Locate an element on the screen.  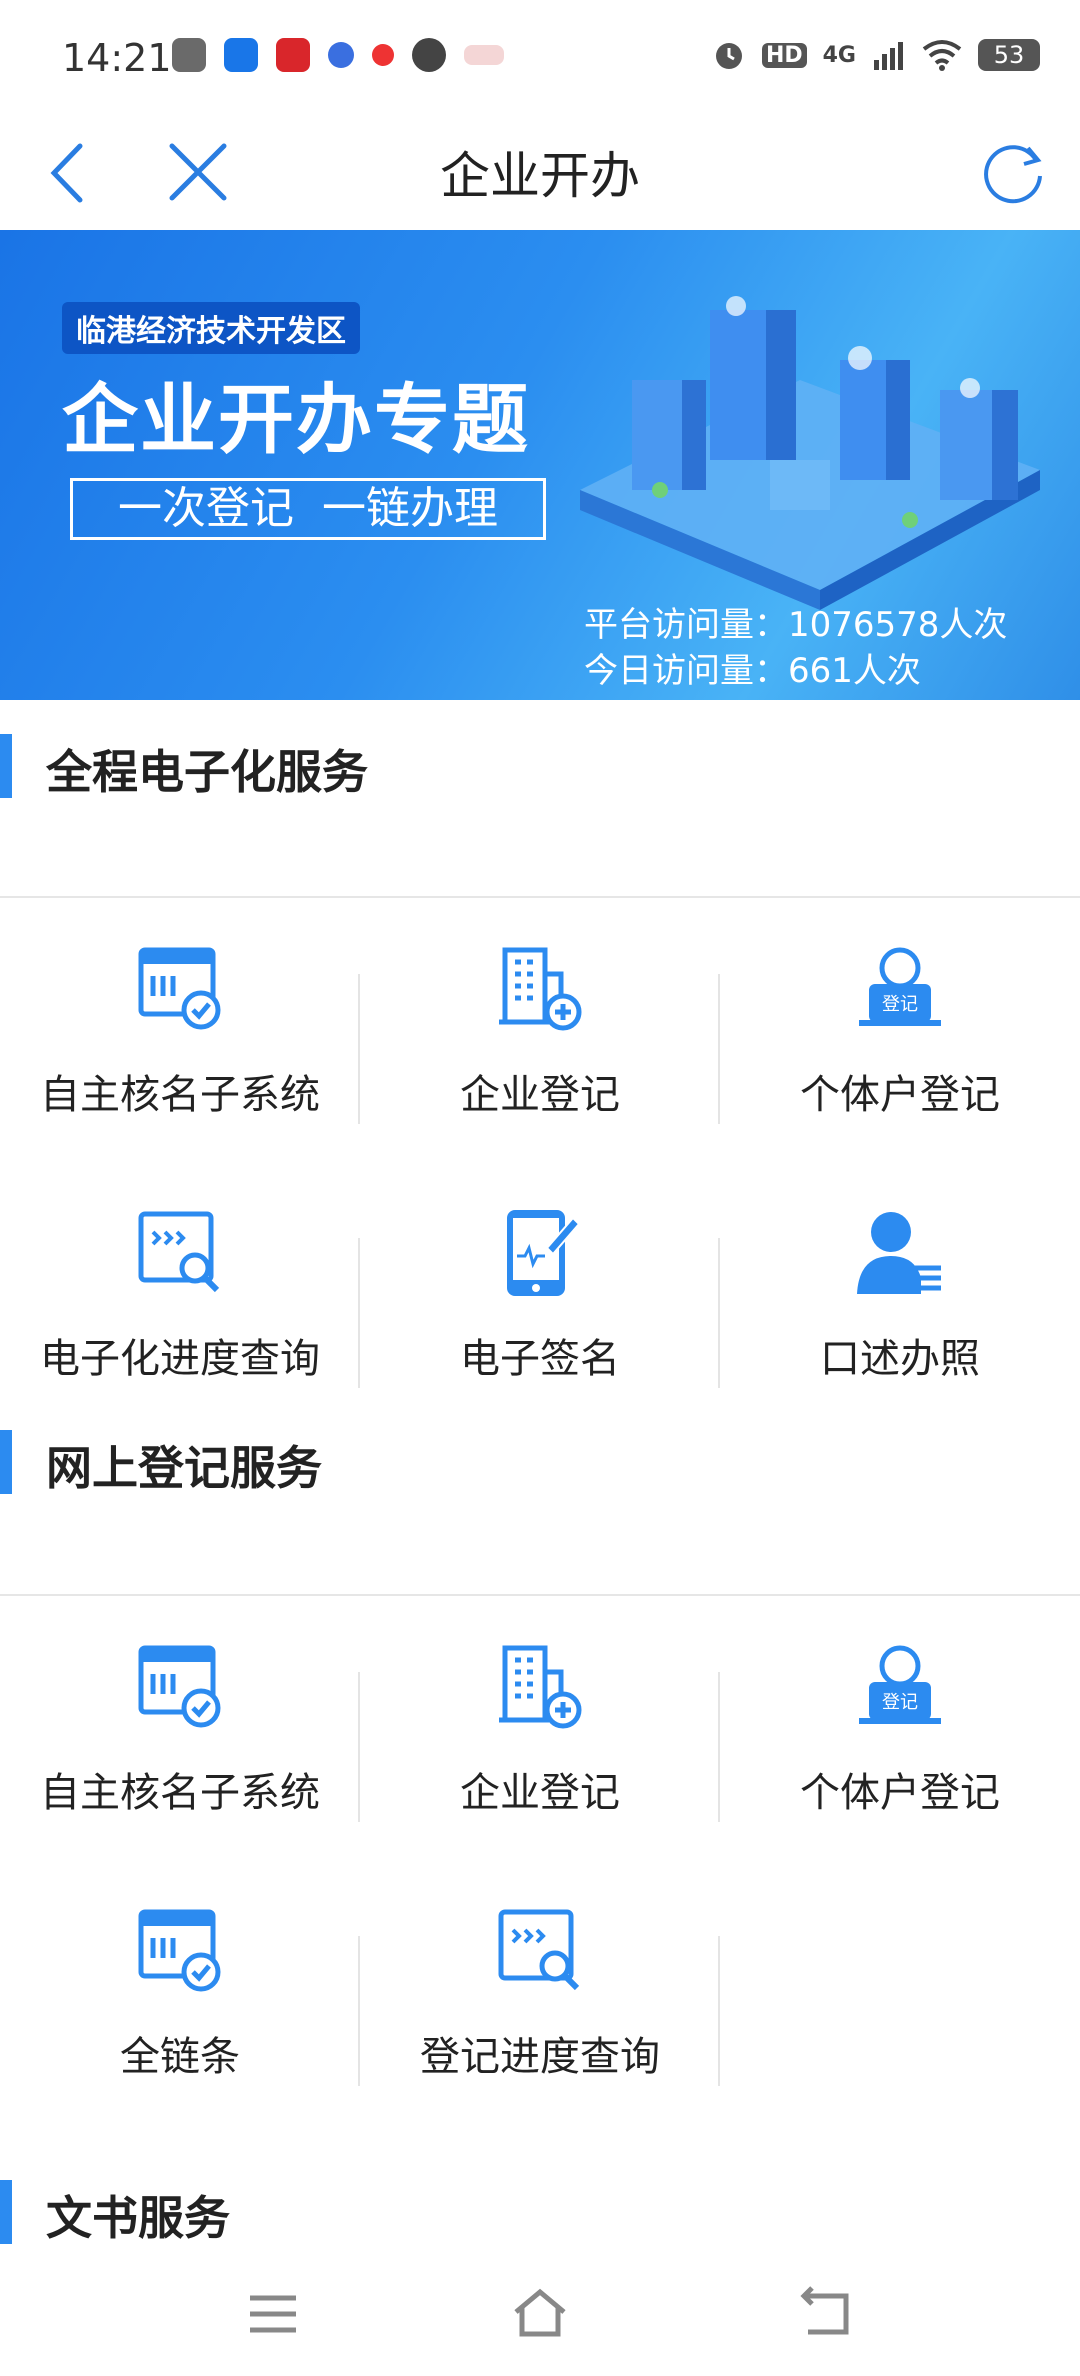
service-item: 口述办照 is located at coordinates (900, 1308).